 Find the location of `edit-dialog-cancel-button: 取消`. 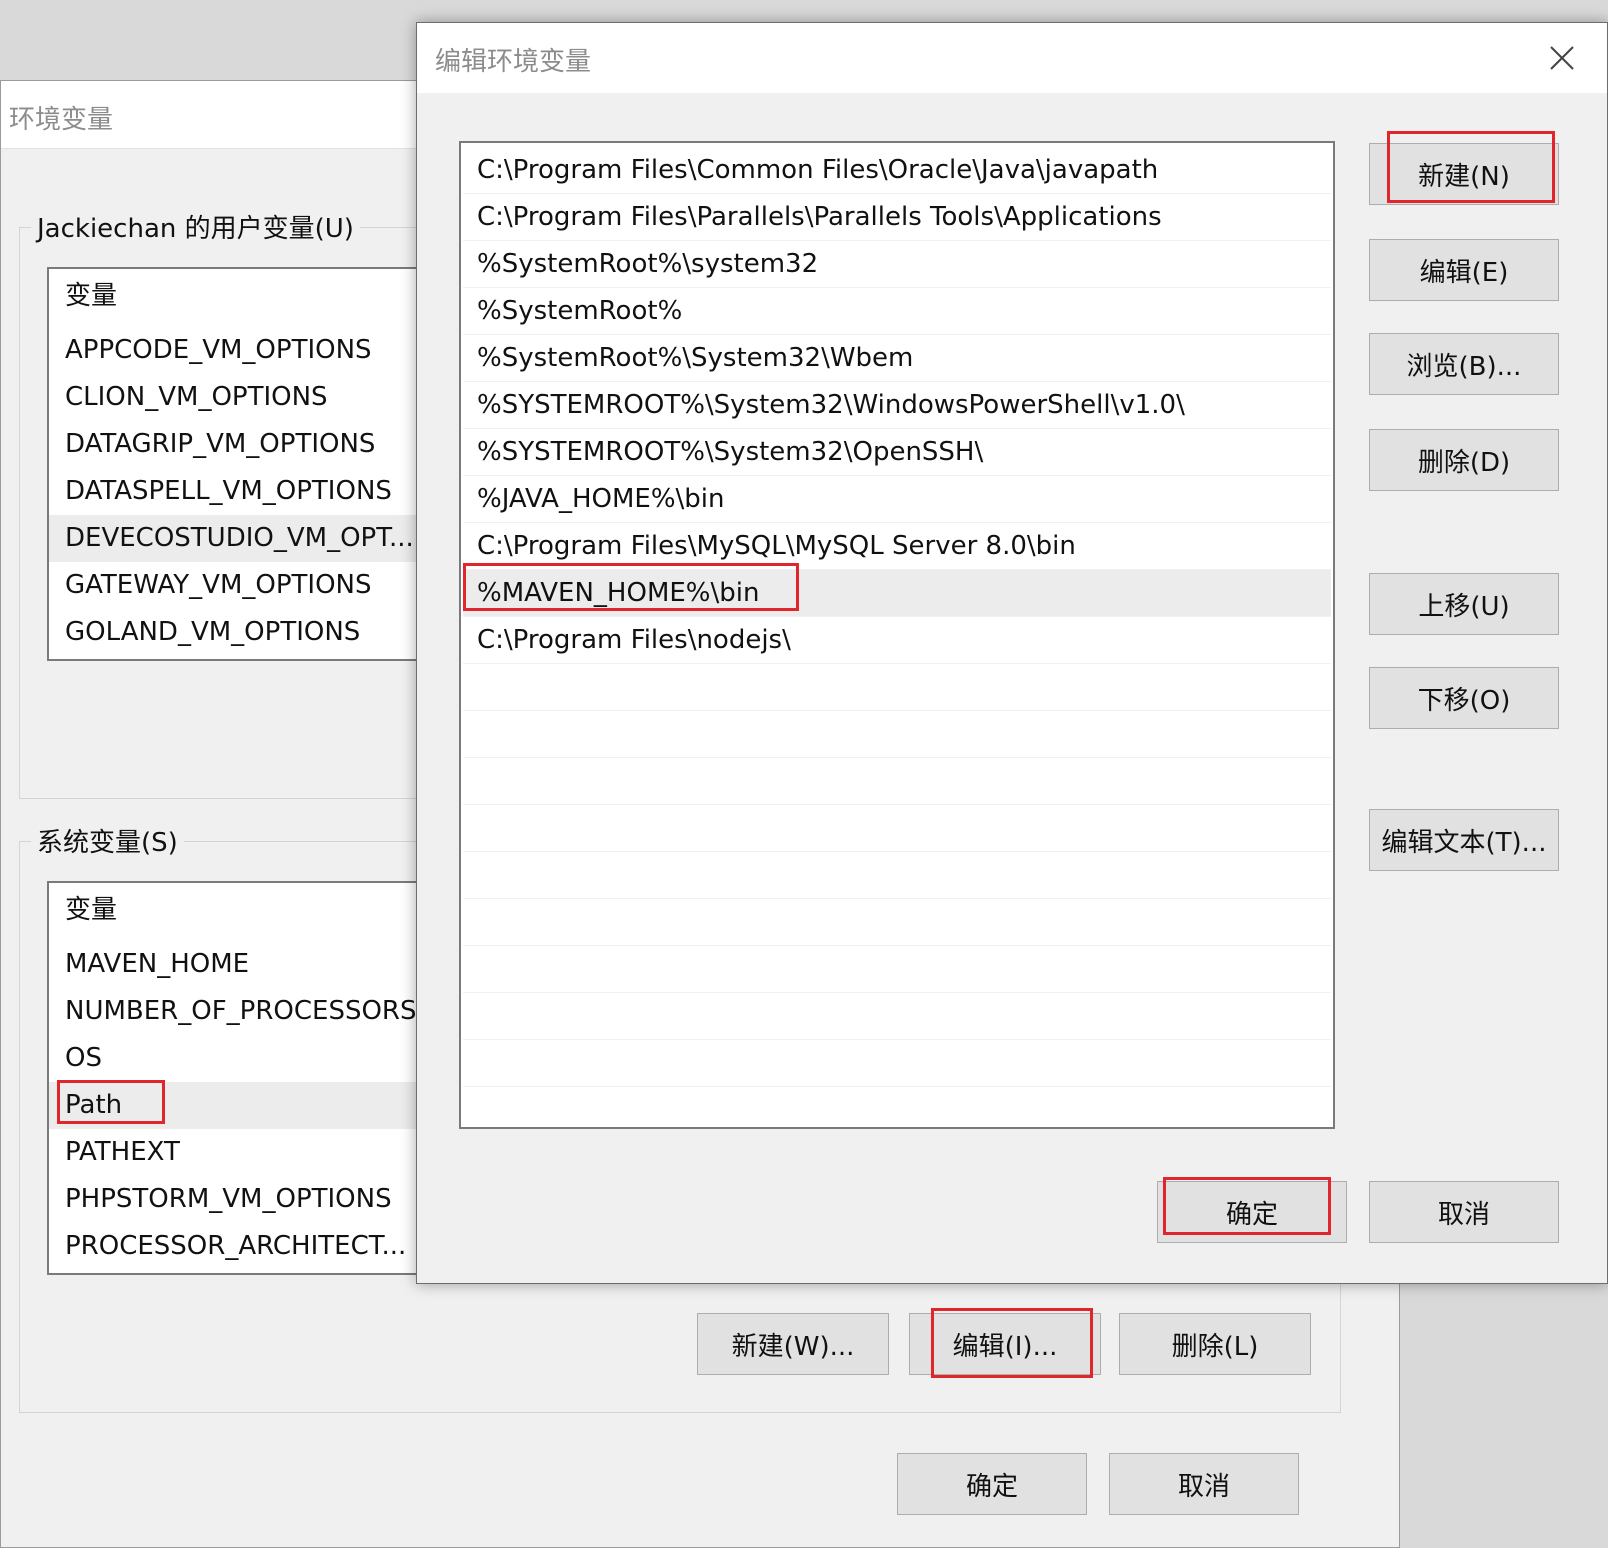

edit-dialog-cancel-button: 取消 is located at coordinates (1464, 1212).